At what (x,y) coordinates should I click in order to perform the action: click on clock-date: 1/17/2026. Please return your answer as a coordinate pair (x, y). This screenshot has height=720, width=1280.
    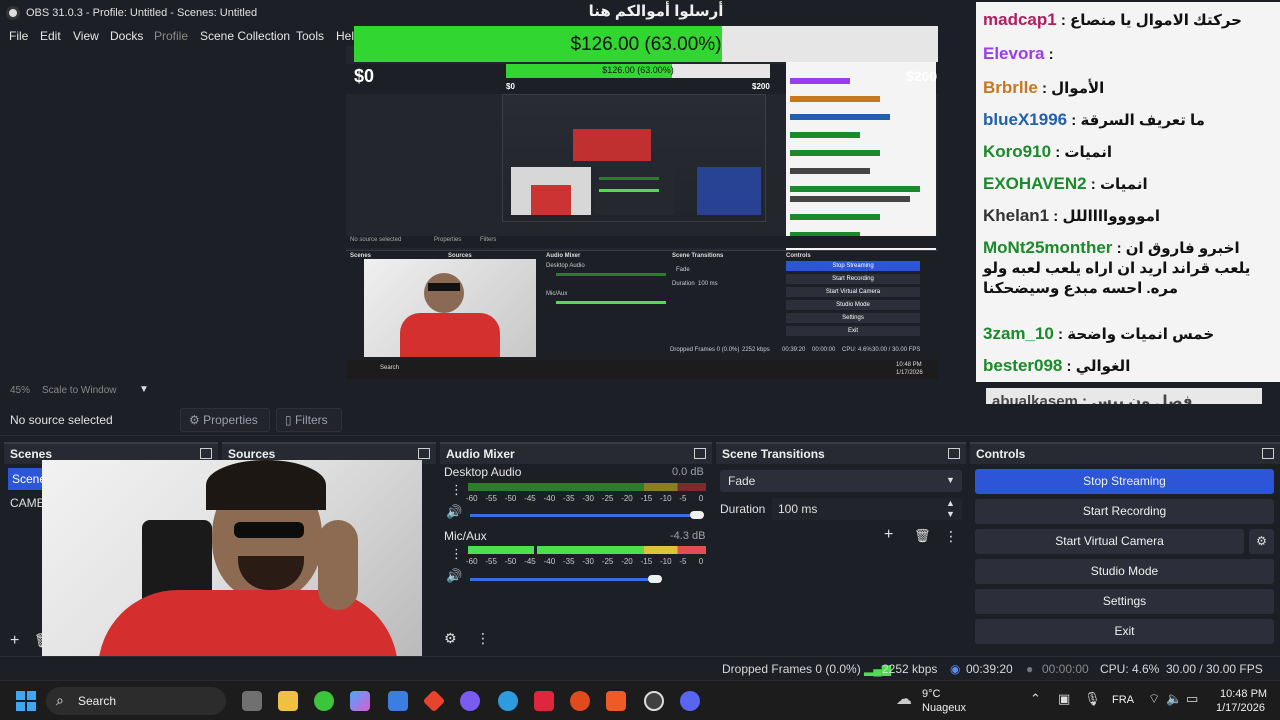
    Looking at the image, I should click on (1240, 708).